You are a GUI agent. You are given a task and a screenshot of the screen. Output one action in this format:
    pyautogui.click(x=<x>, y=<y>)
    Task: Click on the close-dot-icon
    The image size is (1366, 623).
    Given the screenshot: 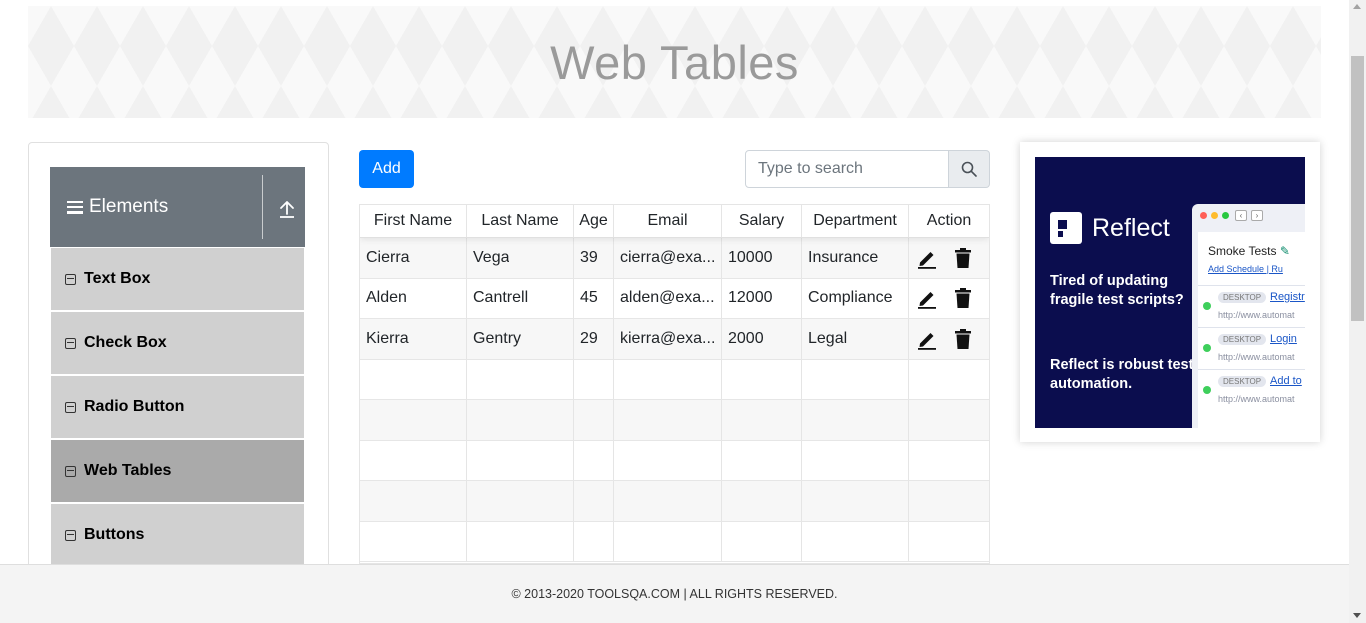 What is the action you would take?
    pyautogui.click(x=1203, y=215)
    